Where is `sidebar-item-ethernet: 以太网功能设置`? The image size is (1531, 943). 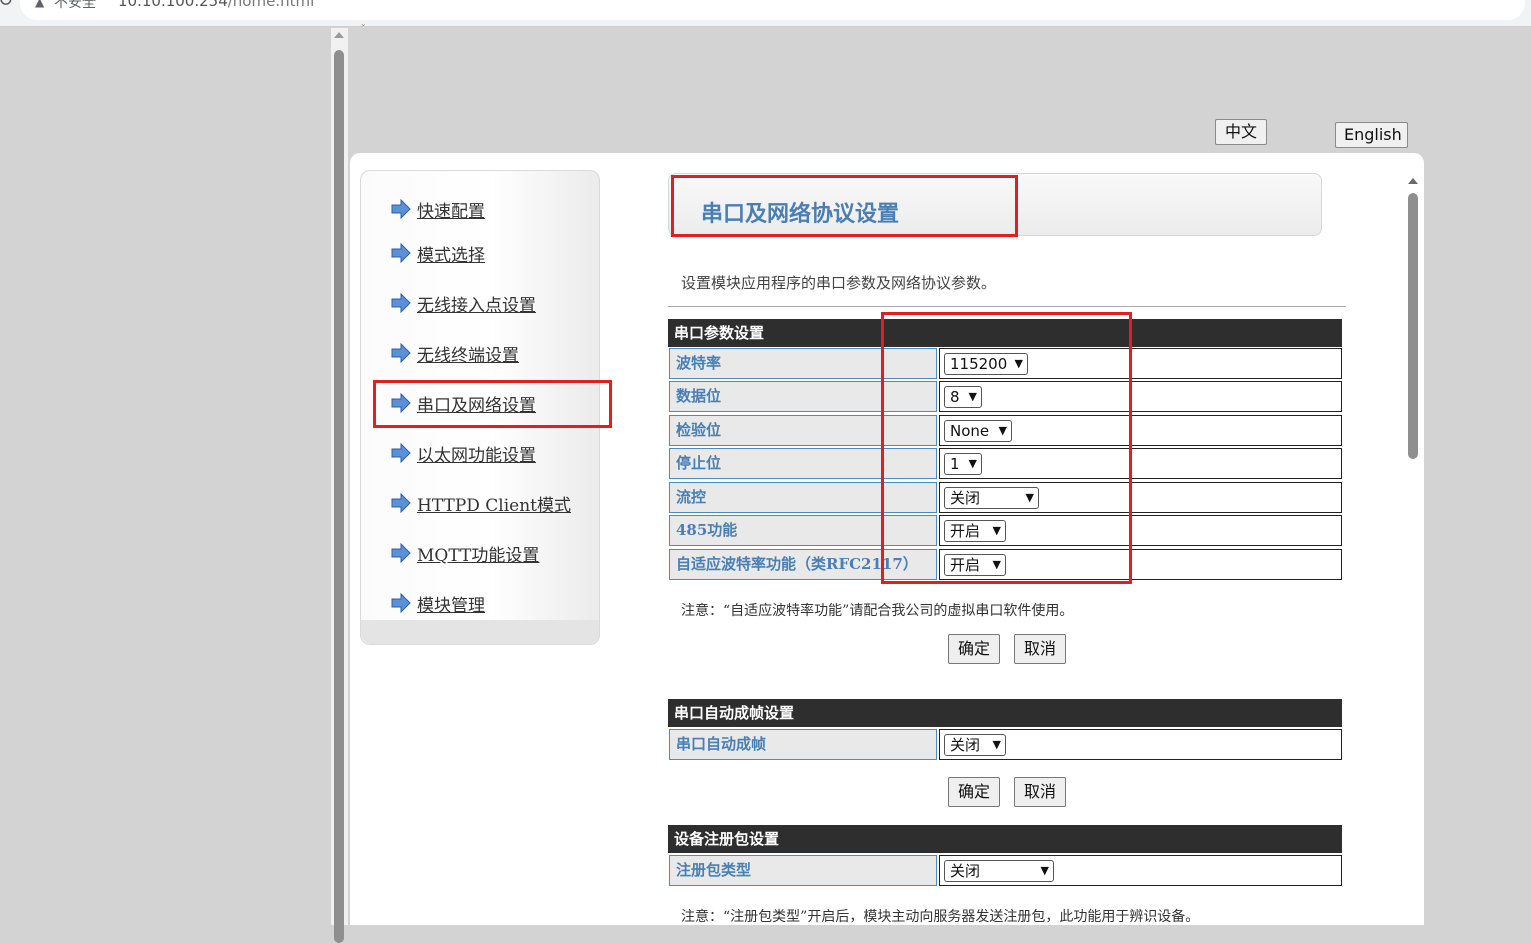 sidebar-item-ethernet: 以太网功能设置 is located at coordinates (463, 453).